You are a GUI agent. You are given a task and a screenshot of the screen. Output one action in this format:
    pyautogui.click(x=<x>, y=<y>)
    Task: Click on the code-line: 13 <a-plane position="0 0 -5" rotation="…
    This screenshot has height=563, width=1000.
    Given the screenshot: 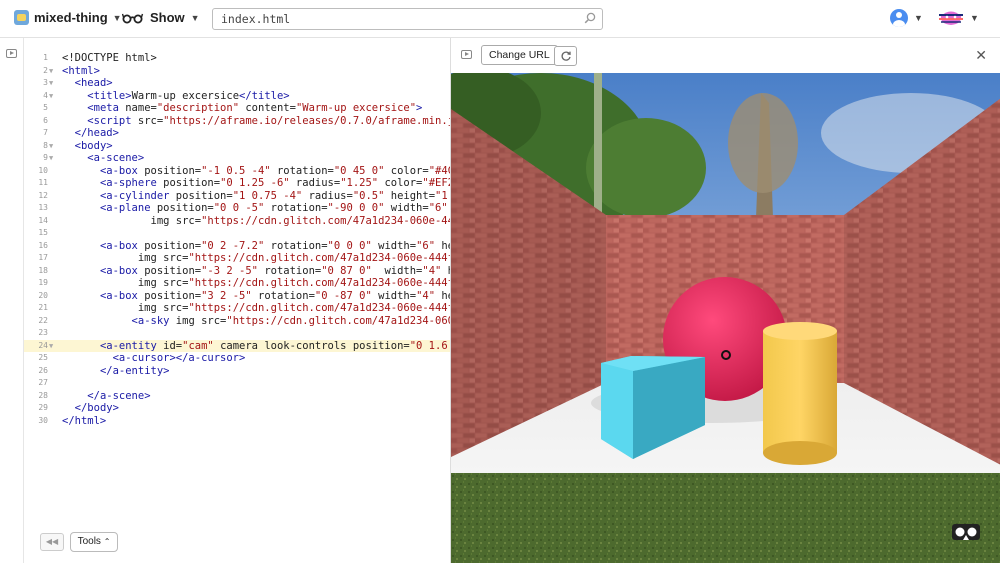 What is the action you would take?
    pyautogui.click(x=237, y=208)
    